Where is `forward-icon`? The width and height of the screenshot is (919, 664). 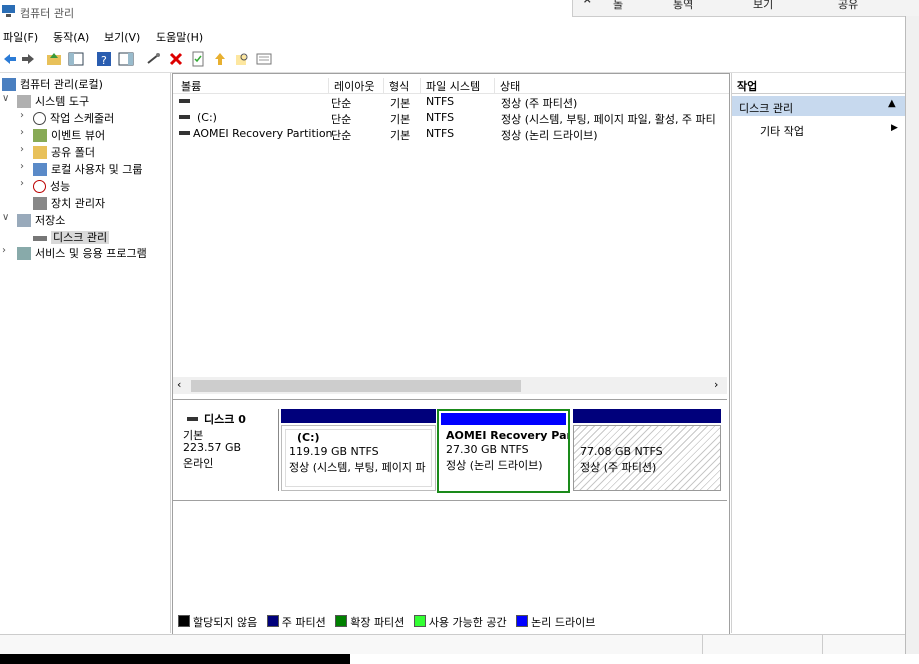
forward-icon is located at coordinates (28, 59).